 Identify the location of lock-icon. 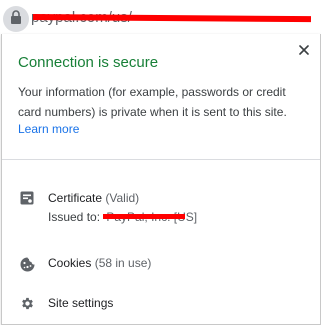
(16, 19).